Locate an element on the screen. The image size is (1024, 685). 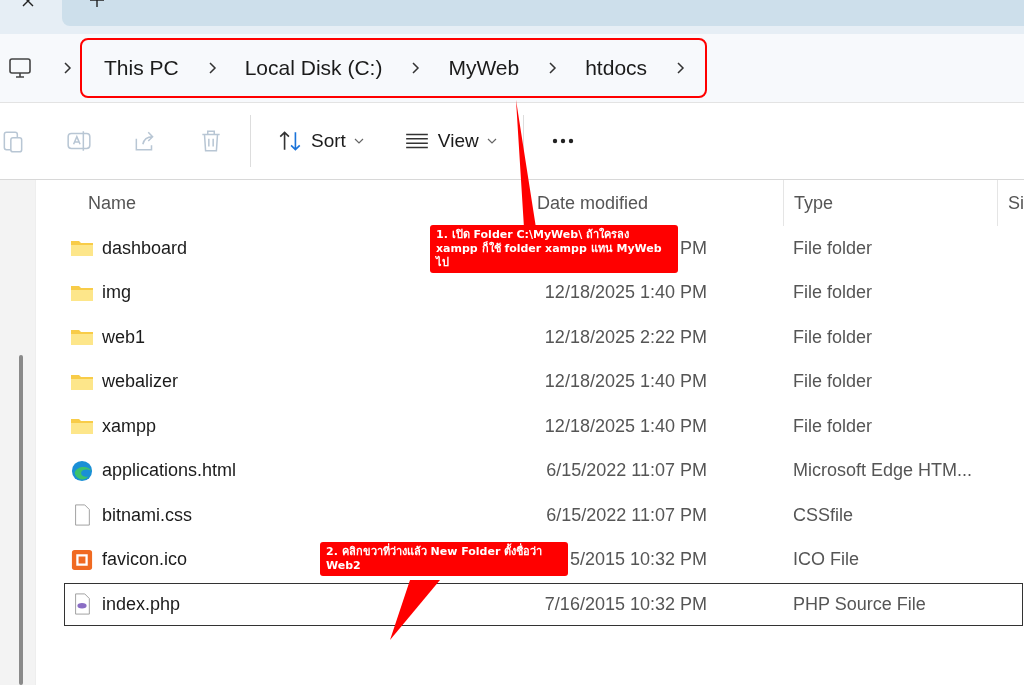
file-name: xampp is located at coordinates (129, 426).